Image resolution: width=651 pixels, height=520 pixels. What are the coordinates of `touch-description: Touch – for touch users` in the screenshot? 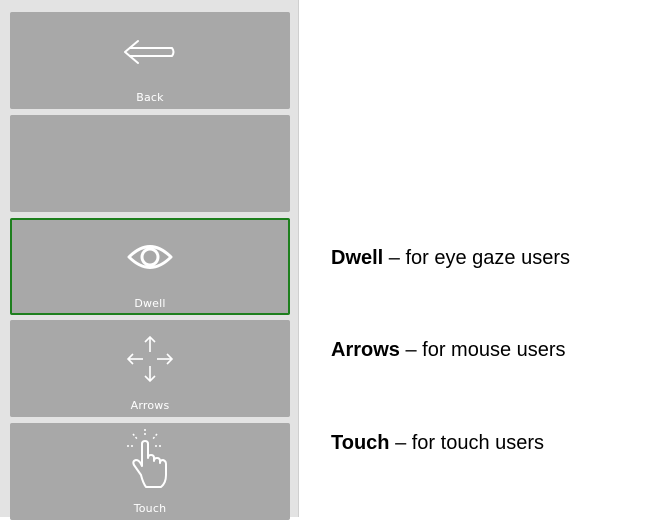 It's located at (437, 443).